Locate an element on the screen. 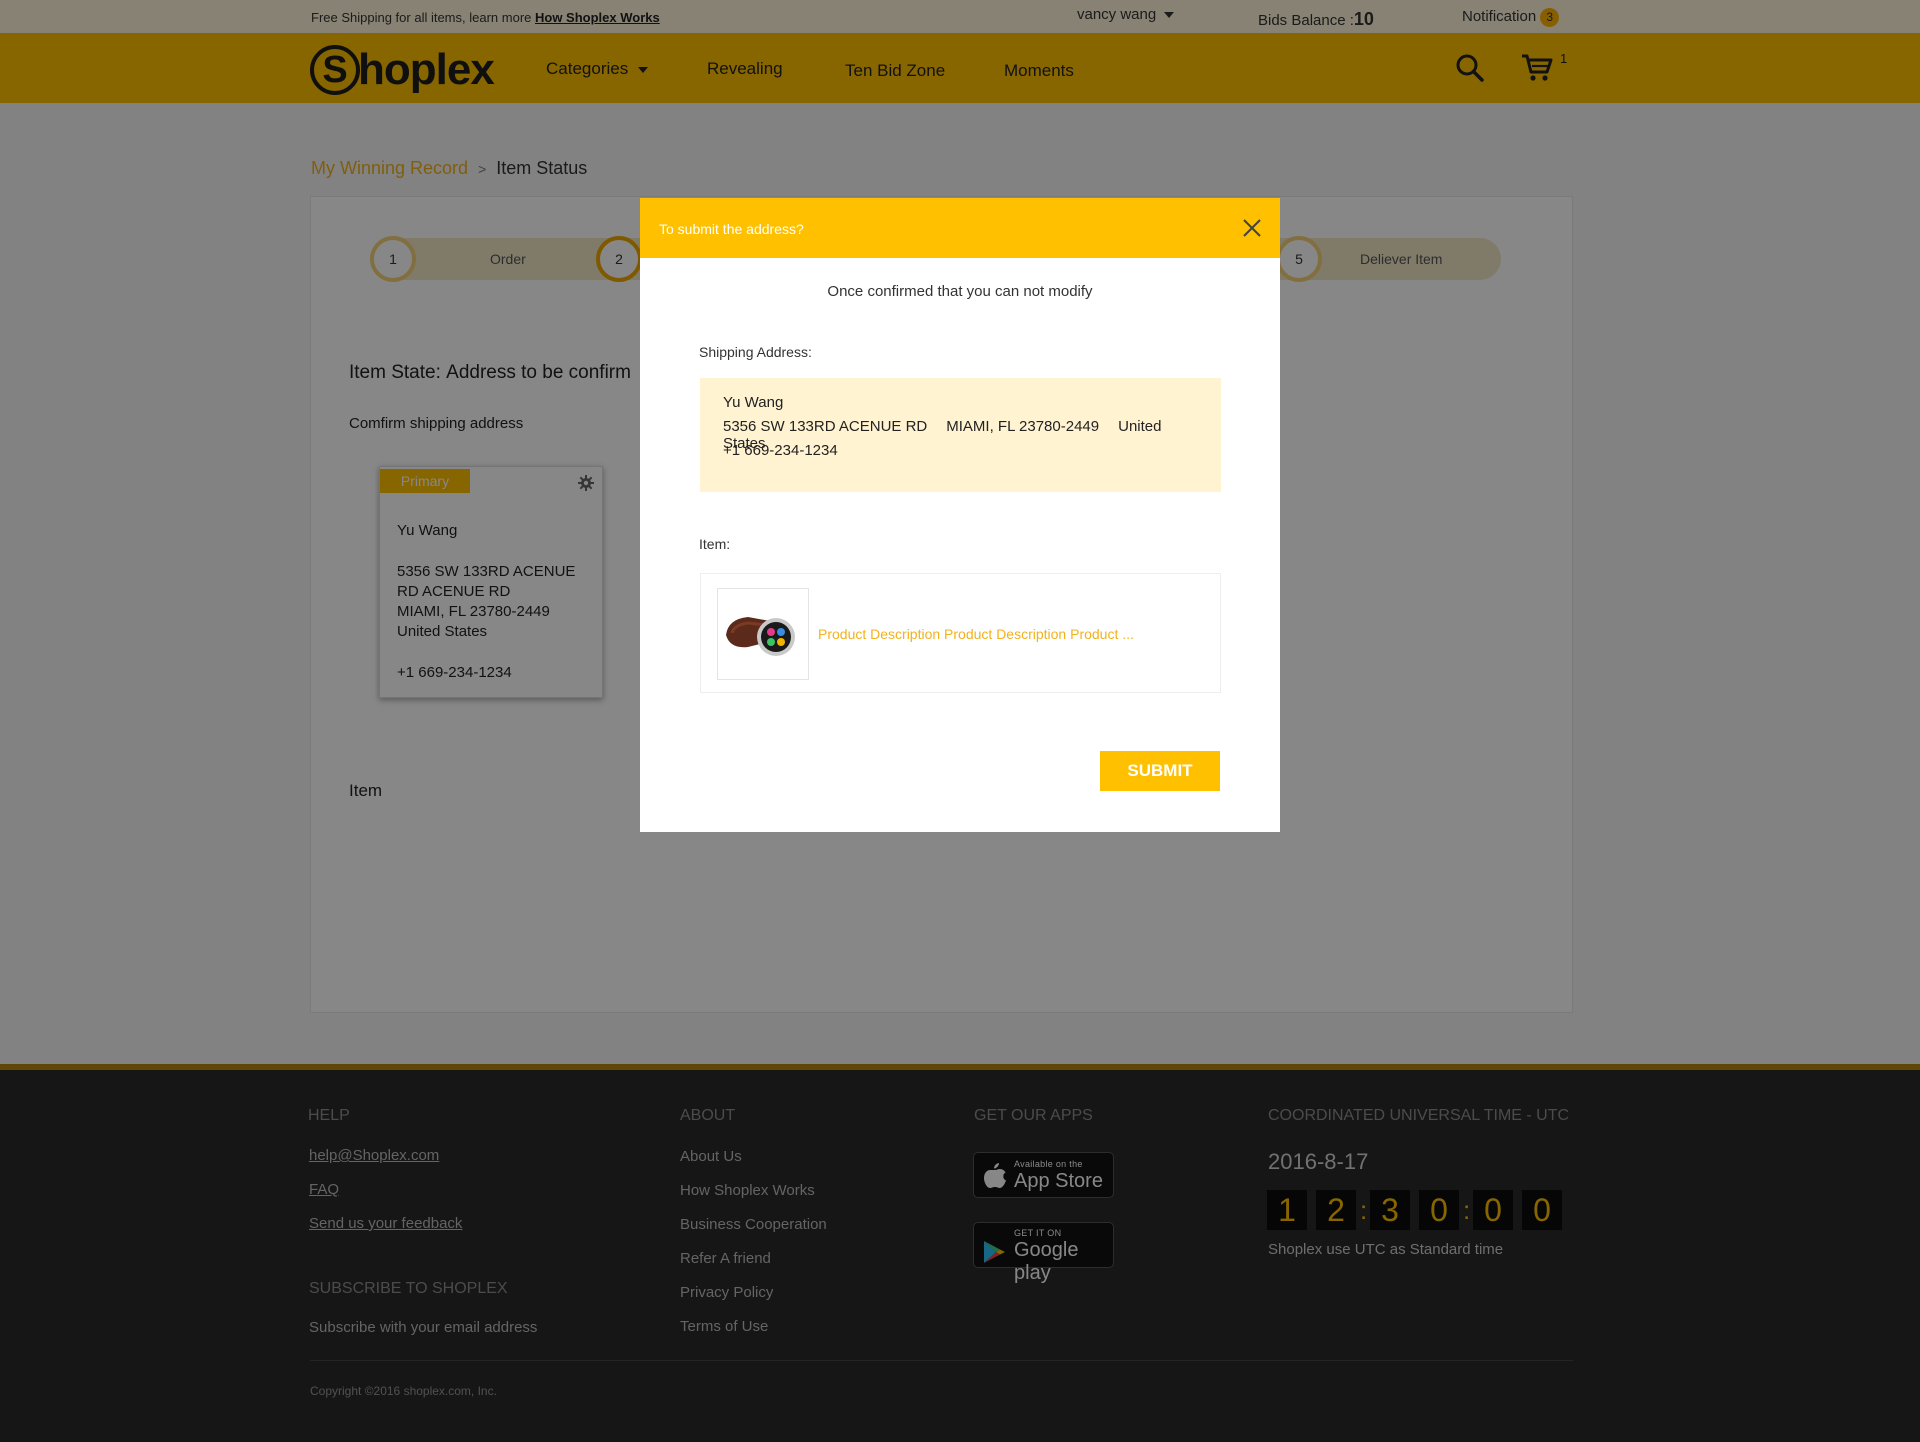 The height and width of the screenshot is (1442, 1920). modal-warning: Once confirmed that you can not modify is located at coordinates (960, 291).